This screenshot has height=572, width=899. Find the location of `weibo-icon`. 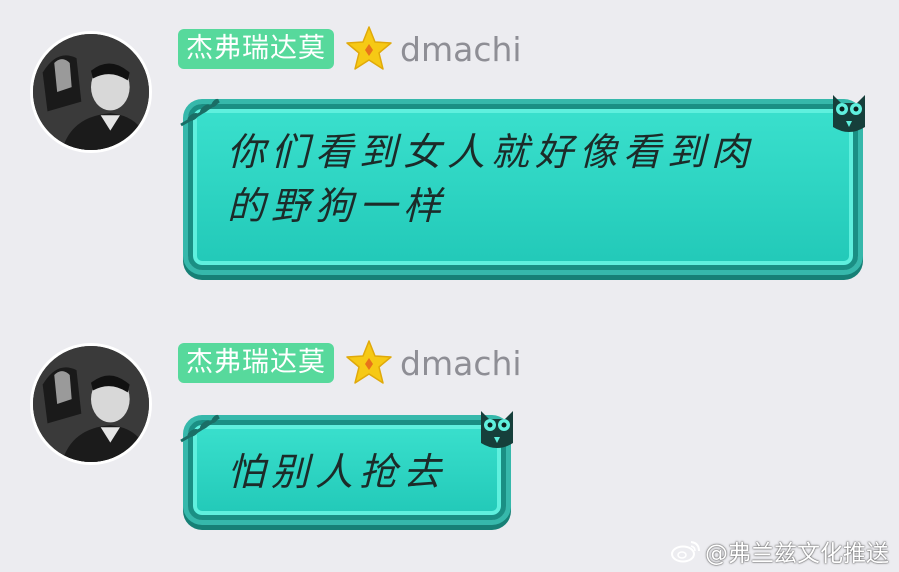

weibo-icon is located at coordinates (685, 552).